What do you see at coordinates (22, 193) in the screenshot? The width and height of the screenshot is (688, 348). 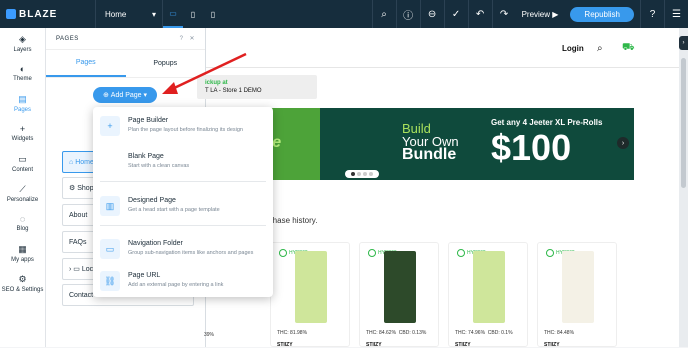 I see `nav-personalize: ⟋ Personalize` at bounding box center [22, 193].